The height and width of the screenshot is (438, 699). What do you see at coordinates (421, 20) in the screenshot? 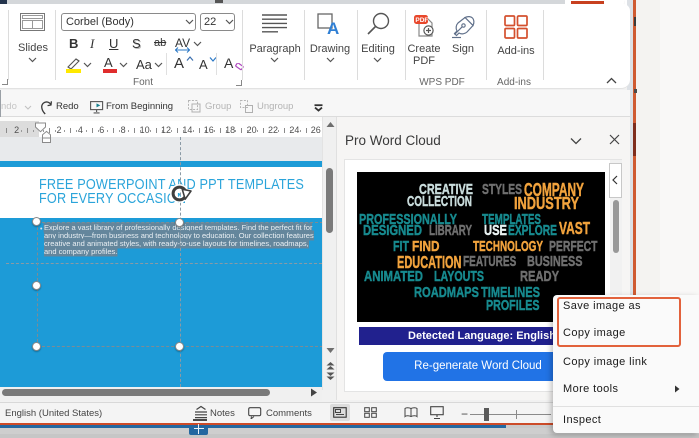
I see `svg-text: PDF` at bounding box center [421, 20].